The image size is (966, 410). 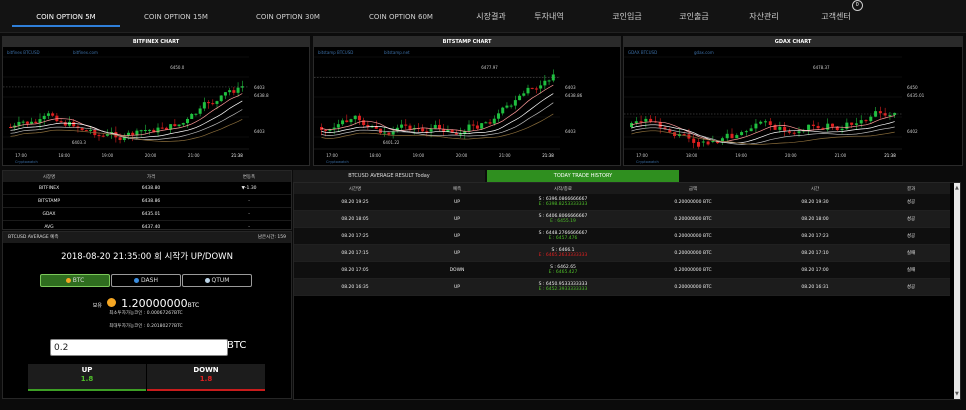 I want to click on time-tick-label: 21:00, so click(x=194, y=155).